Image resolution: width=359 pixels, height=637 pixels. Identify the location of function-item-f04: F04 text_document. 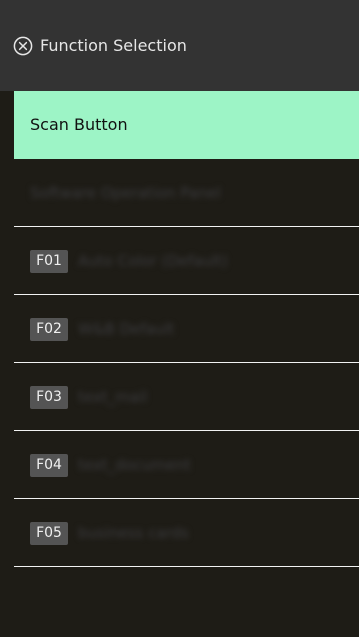
(186, 465).